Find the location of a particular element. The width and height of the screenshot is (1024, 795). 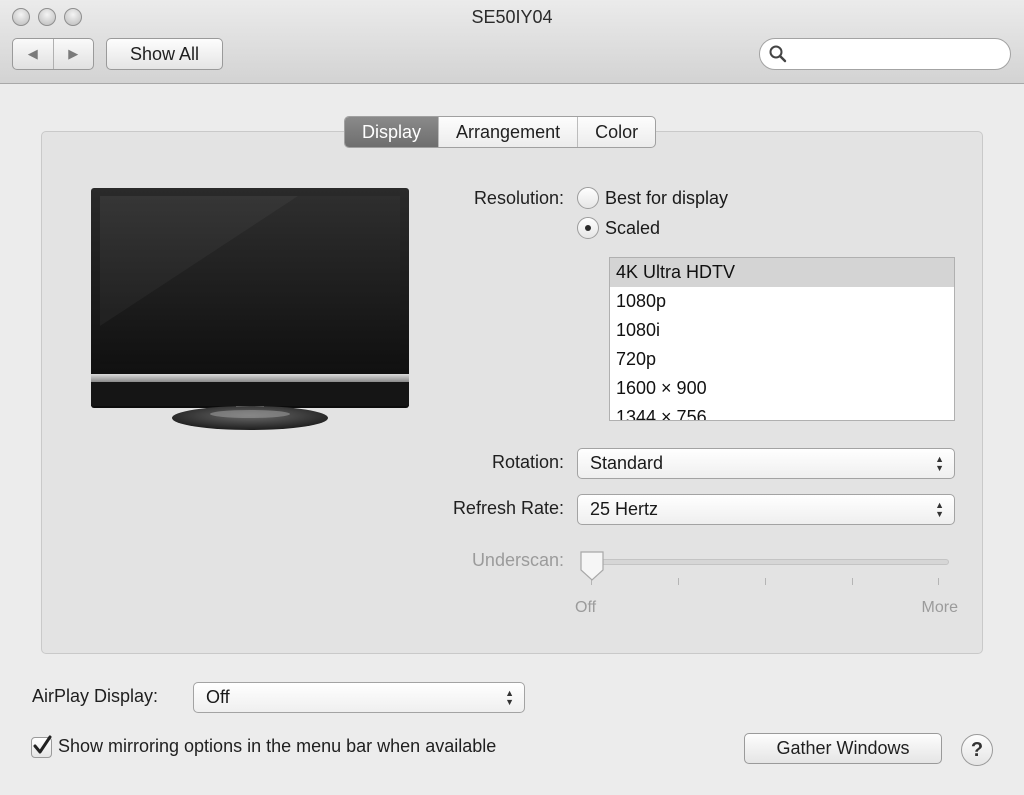

underscan-slider-thumb is located at coordinates (592, 566).